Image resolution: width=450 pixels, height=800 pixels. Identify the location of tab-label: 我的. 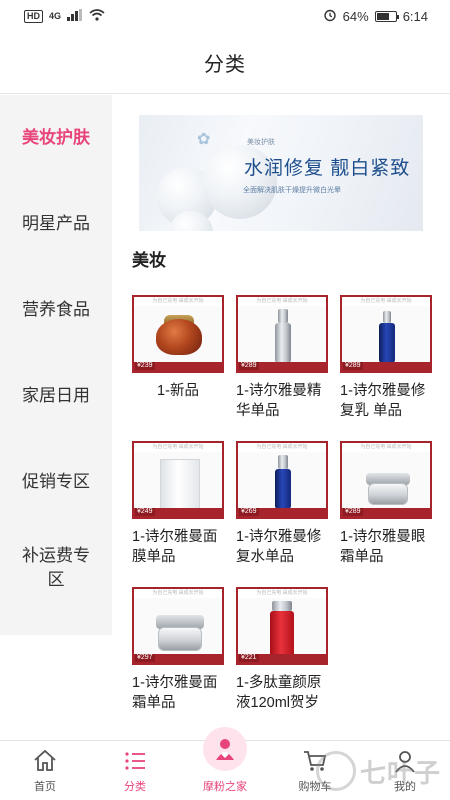
(405, 787).